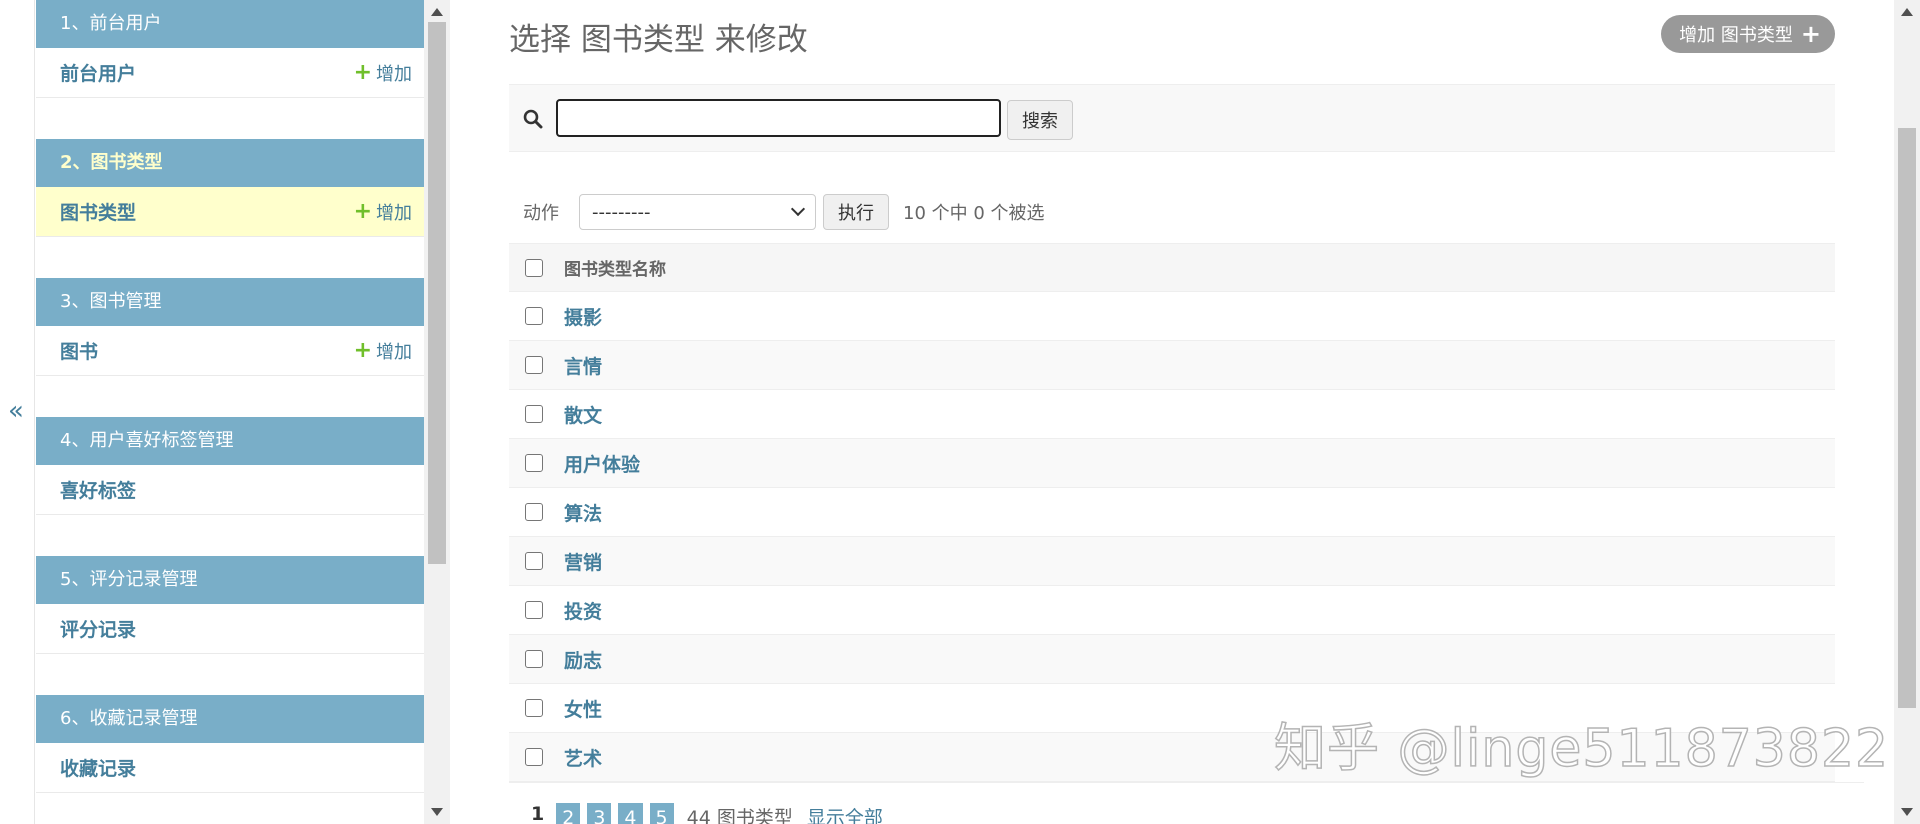 The height and width of the screenshot is (824, 1920). What do you see at coordinates (230, 768) in the screenshot?
I see `model-row: 收藏记录` at bounding box center [230, 768].